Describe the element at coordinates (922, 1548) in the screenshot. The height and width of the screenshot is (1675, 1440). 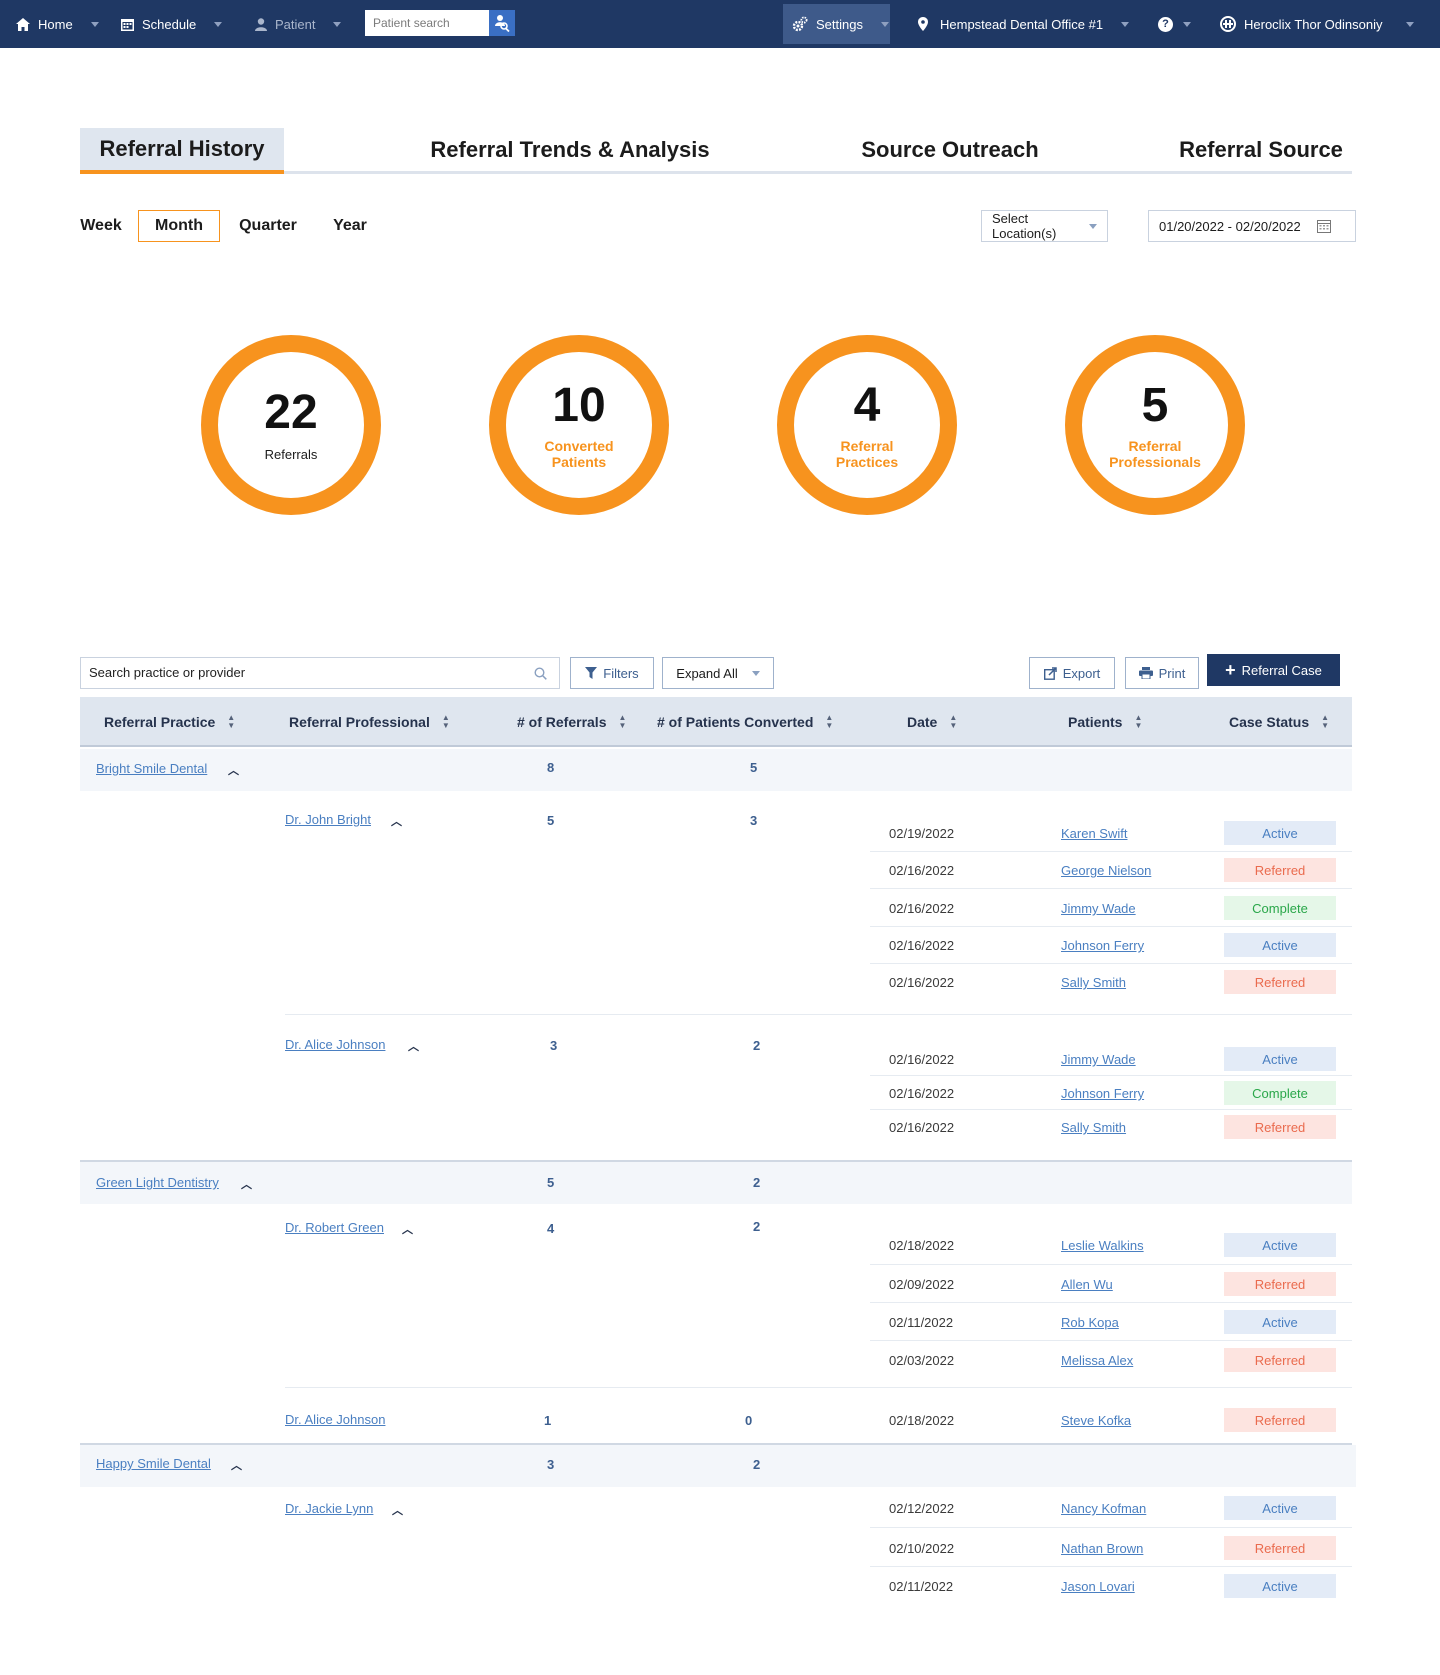
I see `case-date: 02/10/2022` at that location.